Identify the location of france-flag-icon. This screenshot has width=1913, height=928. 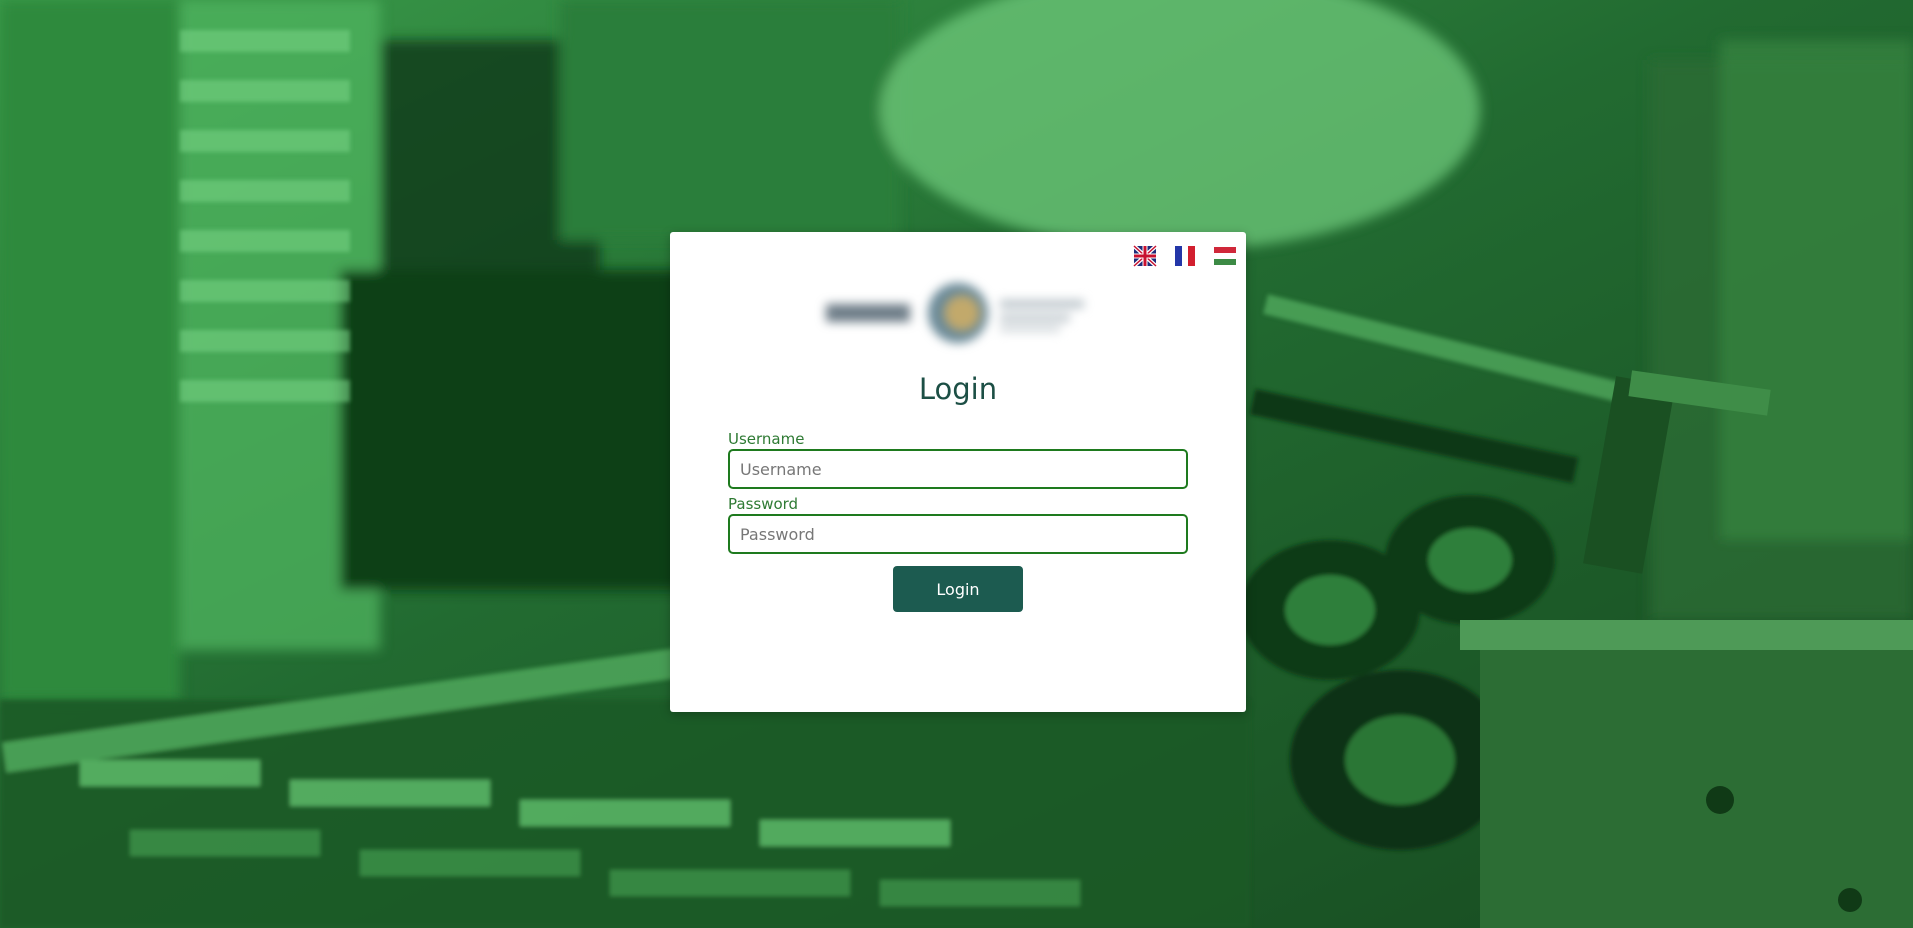
(1185, 256).